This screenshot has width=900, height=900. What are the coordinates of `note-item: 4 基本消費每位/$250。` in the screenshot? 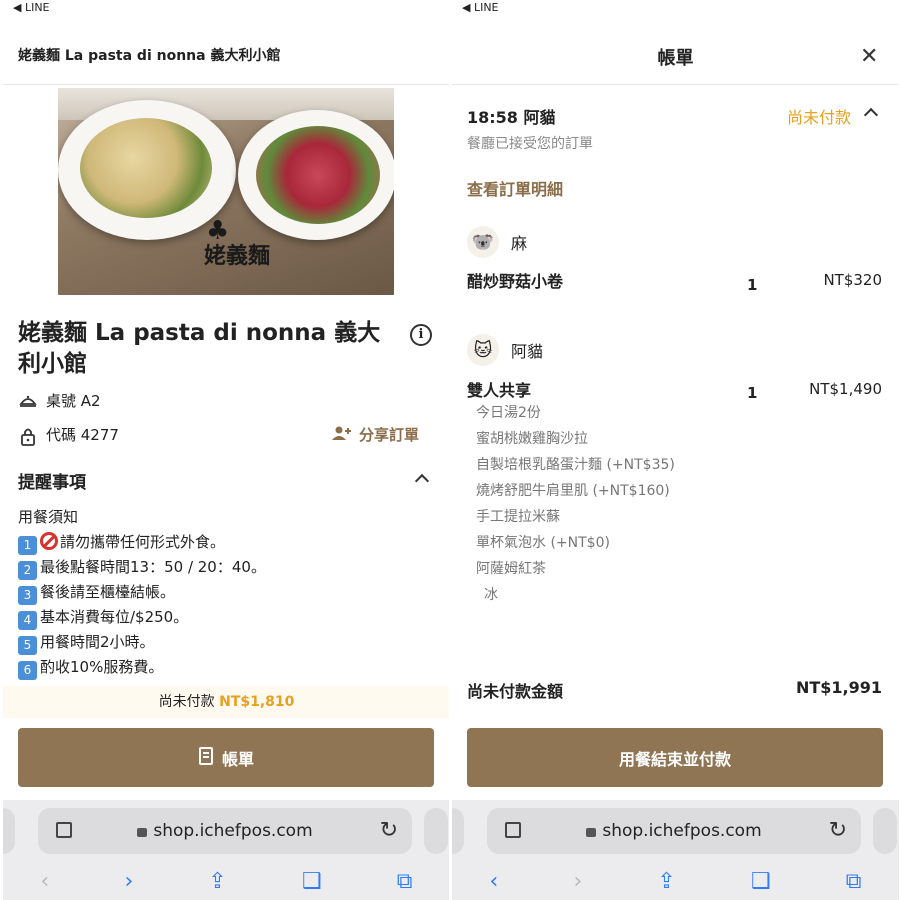 It's located at (142, 617).